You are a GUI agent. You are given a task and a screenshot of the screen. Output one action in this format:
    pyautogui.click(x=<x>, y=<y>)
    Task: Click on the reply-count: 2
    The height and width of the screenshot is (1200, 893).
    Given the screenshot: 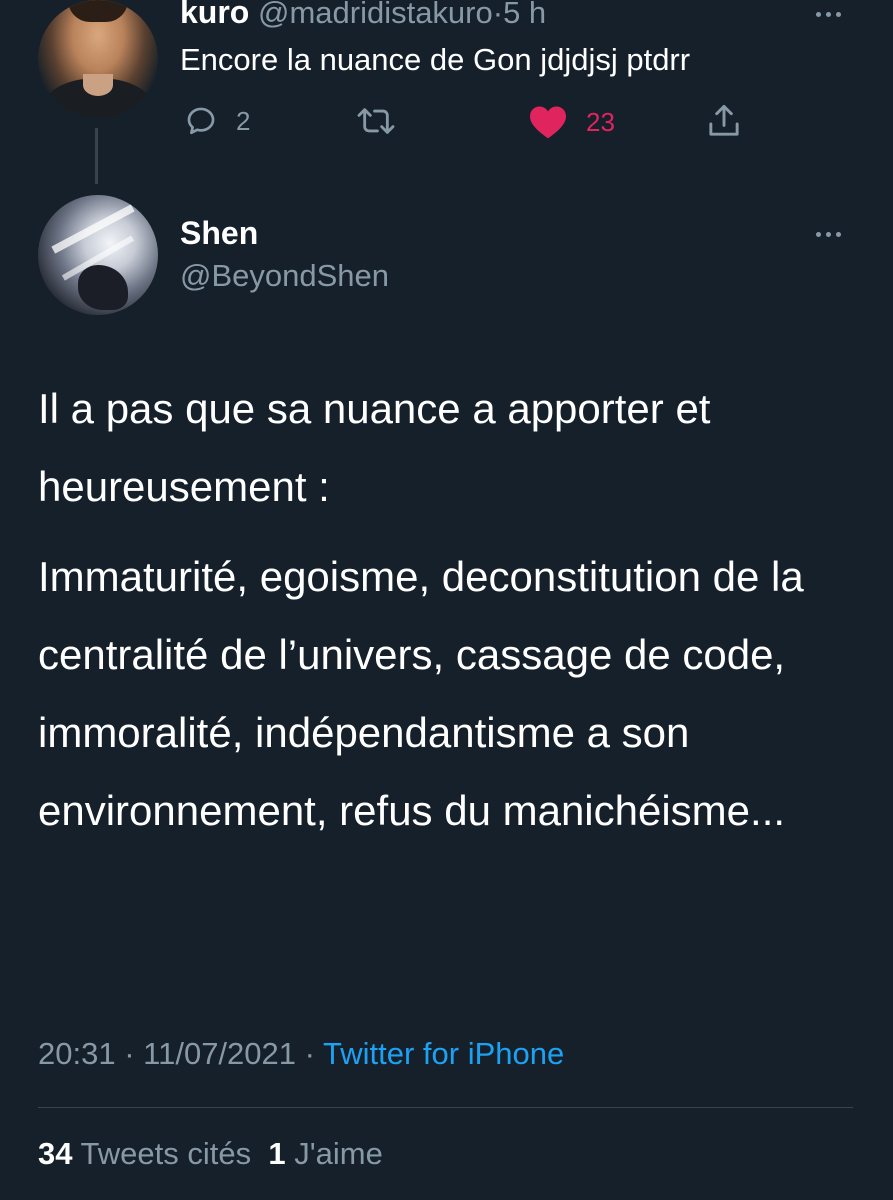 What is the action you would take?
    pyautogui.click(x=243, y=120)
    